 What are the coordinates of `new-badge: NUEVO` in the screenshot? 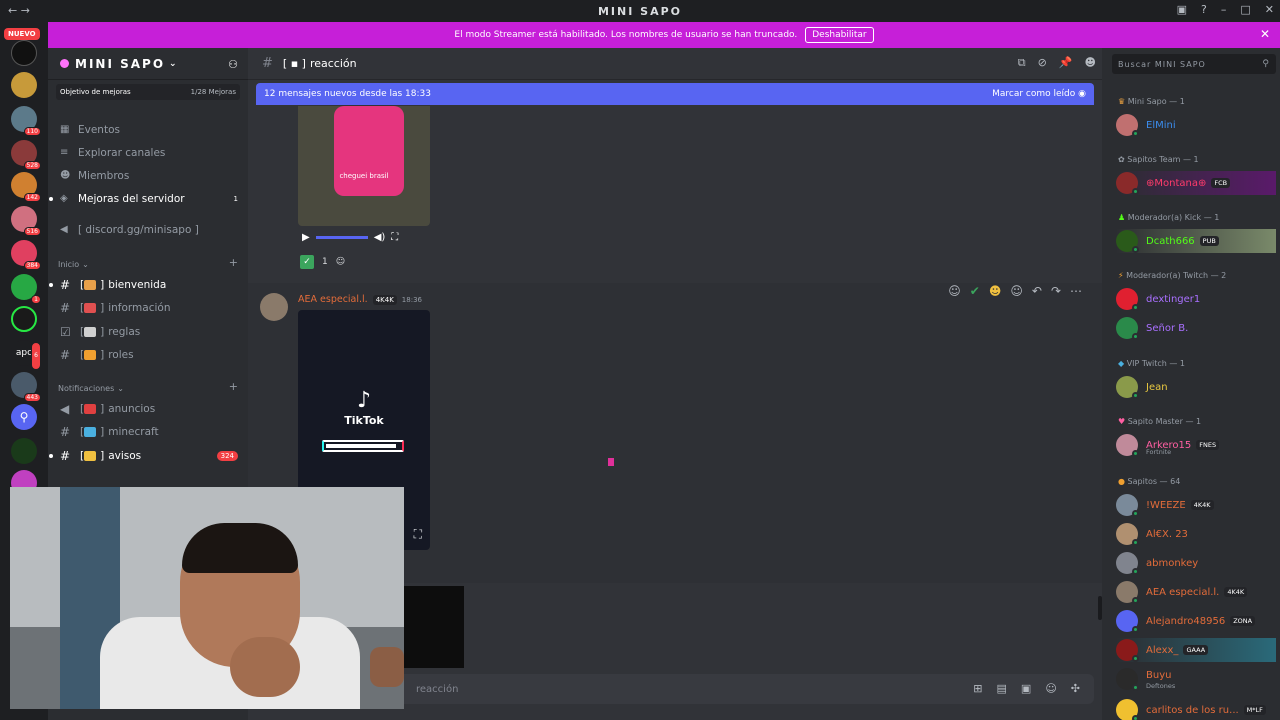 It's located at (22, 34).